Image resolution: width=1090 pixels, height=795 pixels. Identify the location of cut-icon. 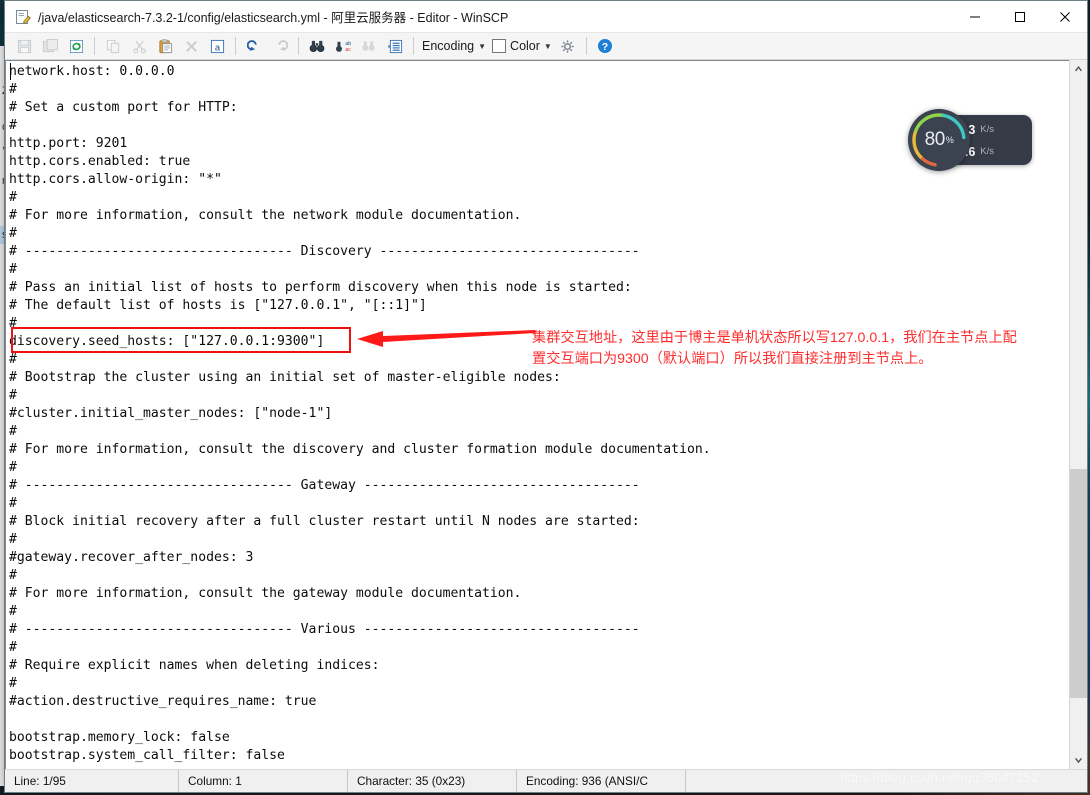
(139, 46).